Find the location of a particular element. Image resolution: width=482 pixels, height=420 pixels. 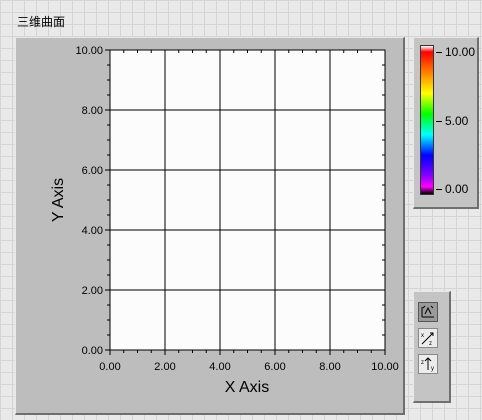

y-tick-label: 0.00 is located at coordinates (92, 351).